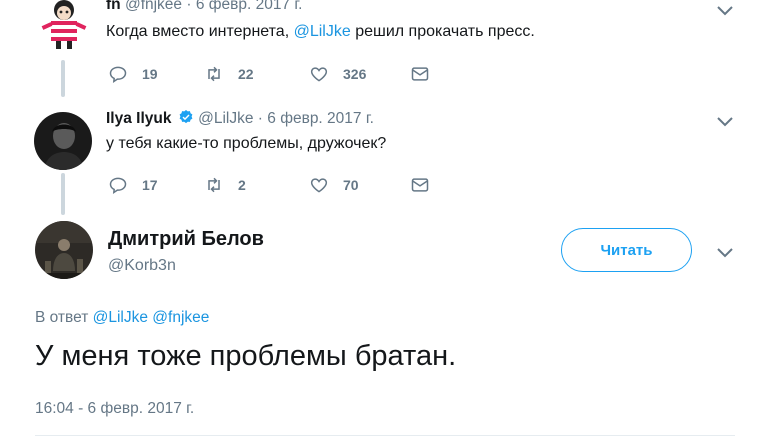 This screenshot has height=438, width=776. I want to click on mention-link: @LilJke, so click(322, 31).